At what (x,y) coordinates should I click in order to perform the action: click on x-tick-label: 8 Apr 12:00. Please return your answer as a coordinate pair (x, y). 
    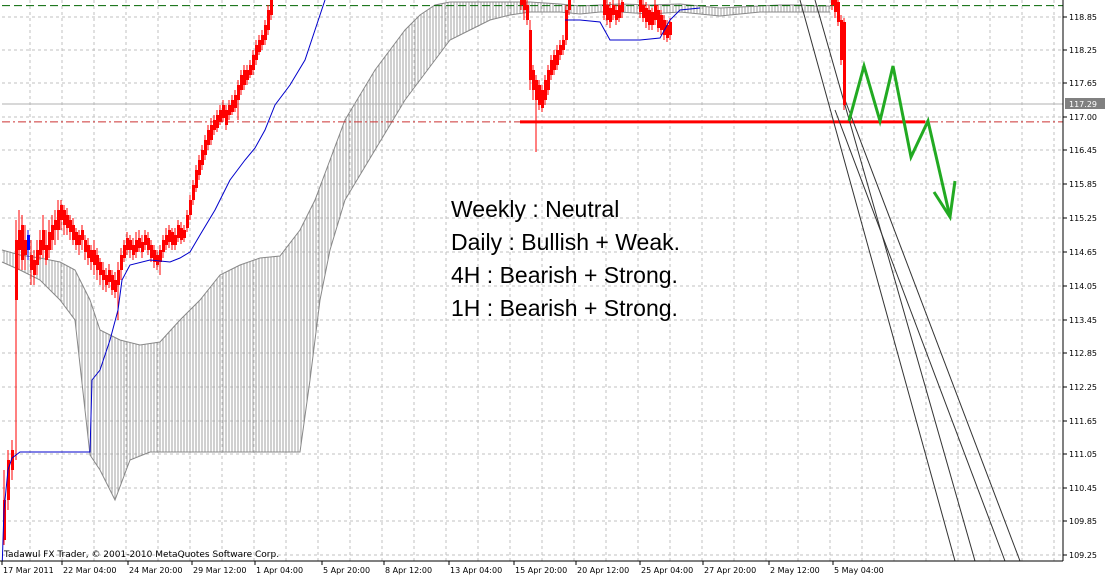
    Looking at the image, I should click on (408, 570).